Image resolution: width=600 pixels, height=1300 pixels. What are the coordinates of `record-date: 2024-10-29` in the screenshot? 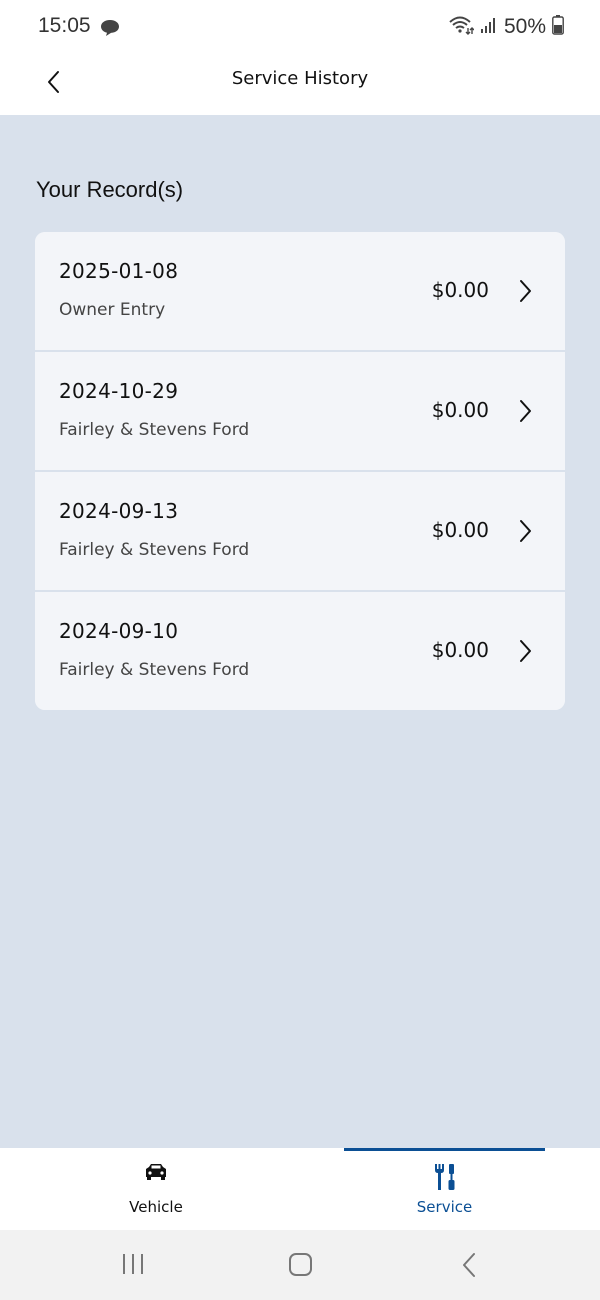 It's located at (119, 391).